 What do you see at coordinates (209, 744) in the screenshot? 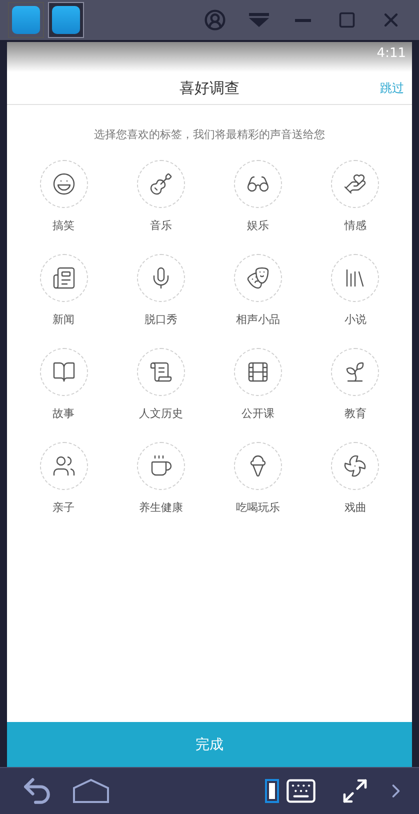
I see `done-button: 完成` at bounding box center [209, 744].